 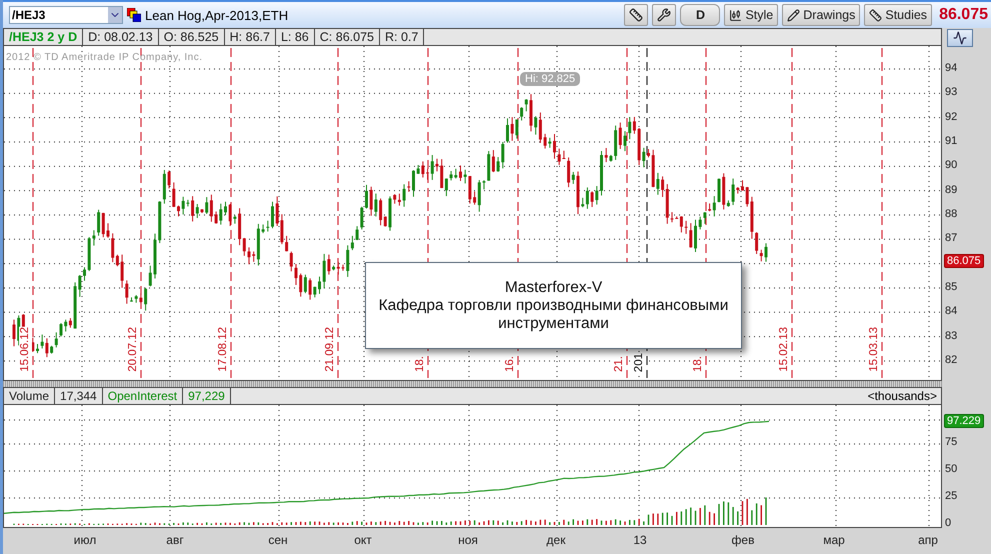 What do you see at coordinates (104, 57) in the screenshot?
I see `copyright-text: 2012 © TD Ameritrade IP Company, Inc.` at bounding box center [104, 57].